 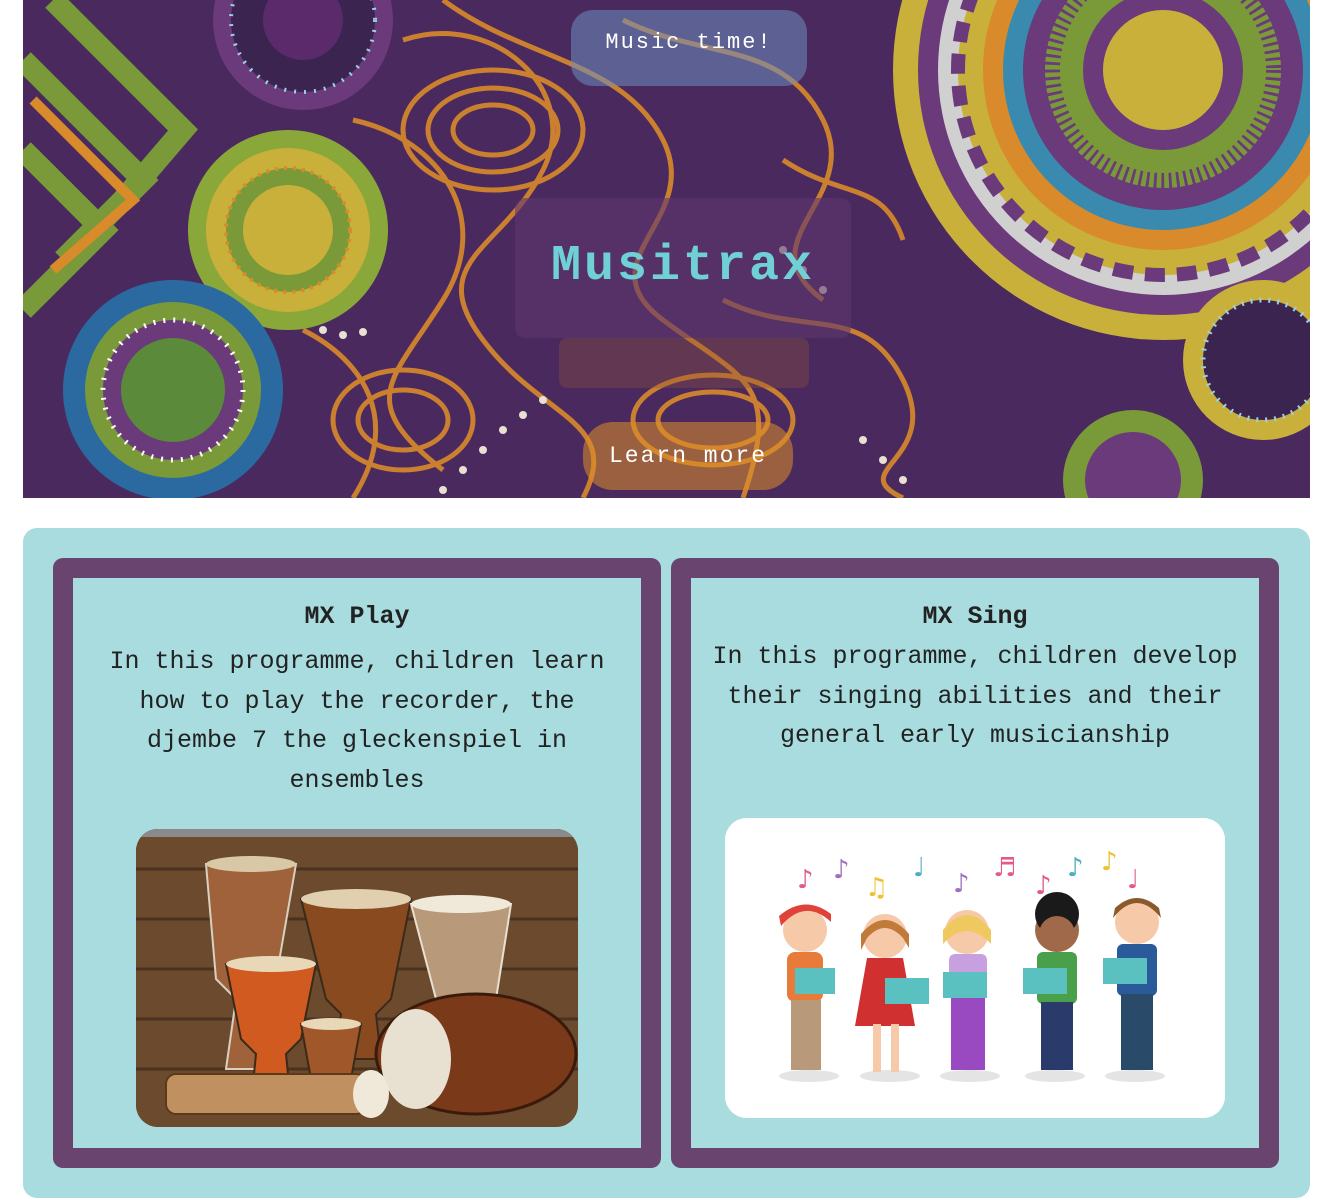 I want to click on program-title: MX Play, so click(x=357, y=616).